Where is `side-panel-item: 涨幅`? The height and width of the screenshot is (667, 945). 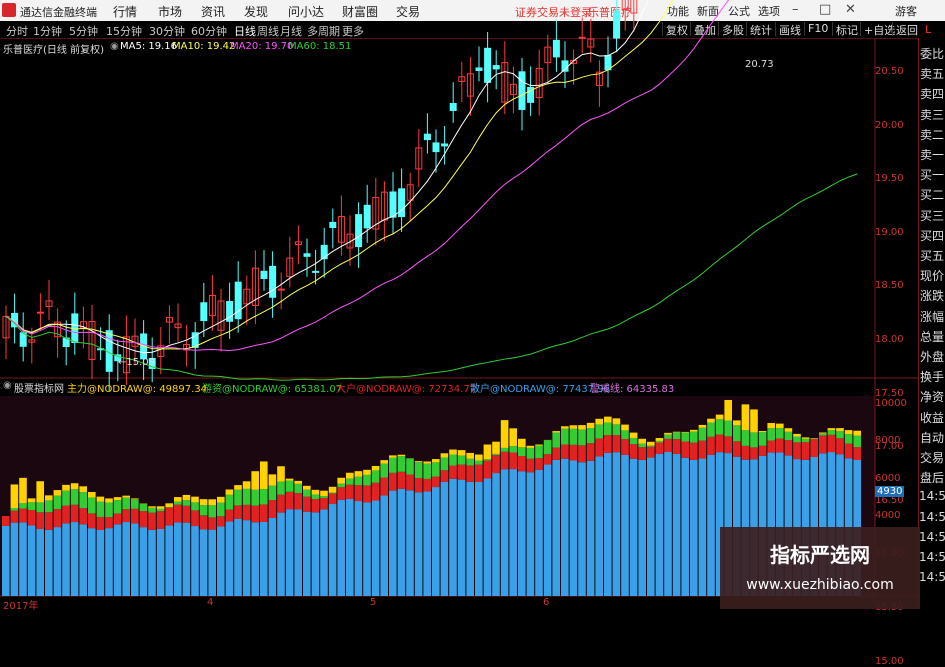
side-panel-item: 涨幅 is located at coordinates (932, 316).